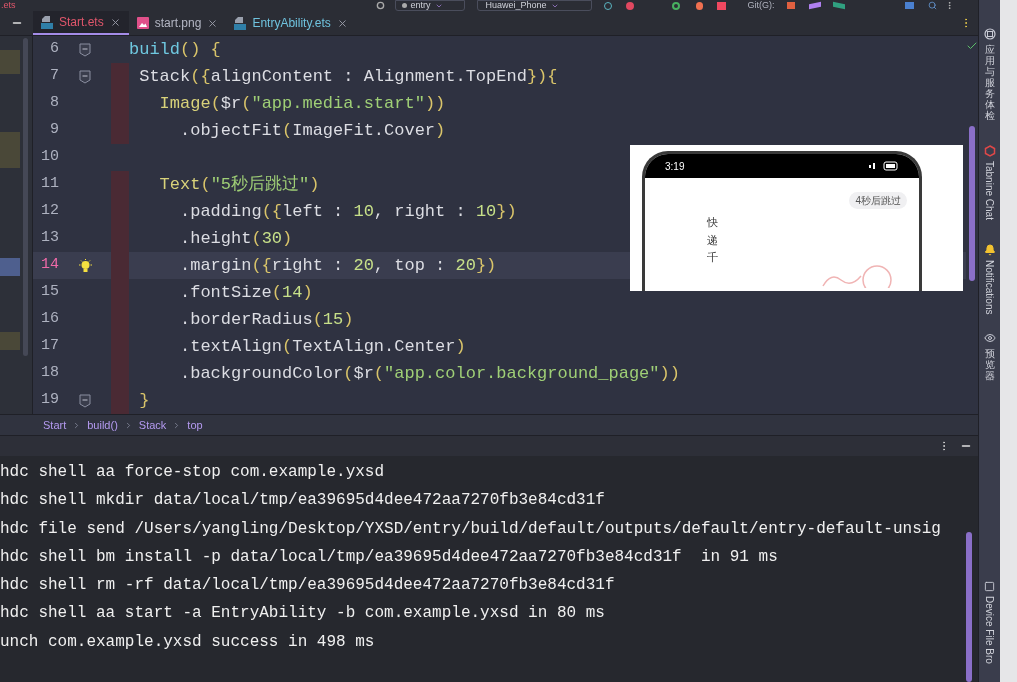 Image resolution: width=1017 pixels, height=682 pixels. What do you see at coordinates (8, 6) in the screenshot?
I see `file-name-fragment: .ets` at bounding box center [8, 6].